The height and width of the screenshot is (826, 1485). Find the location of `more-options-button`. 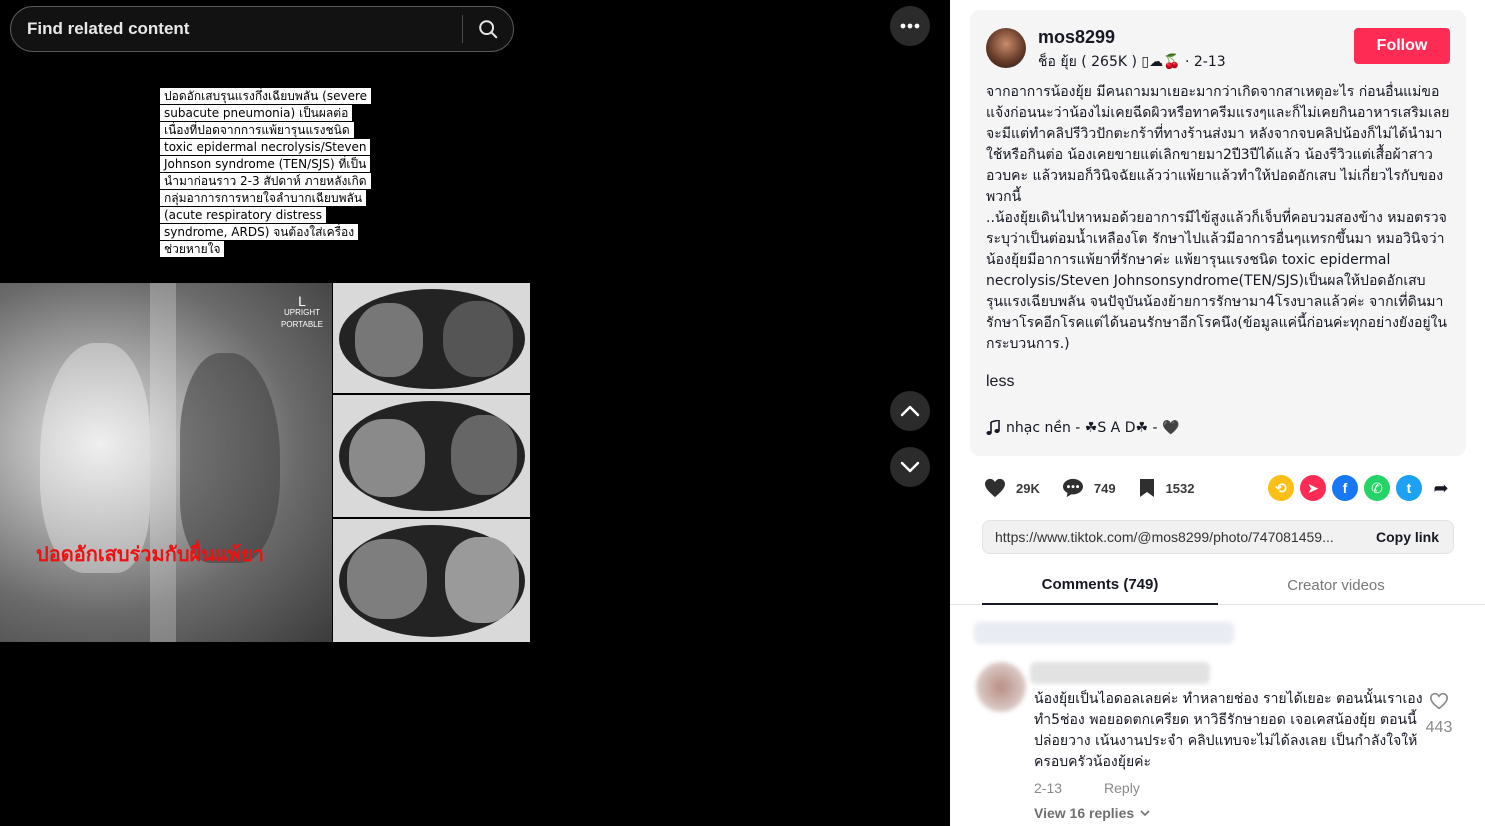

more-options-button is located at coordinates (910, 26).